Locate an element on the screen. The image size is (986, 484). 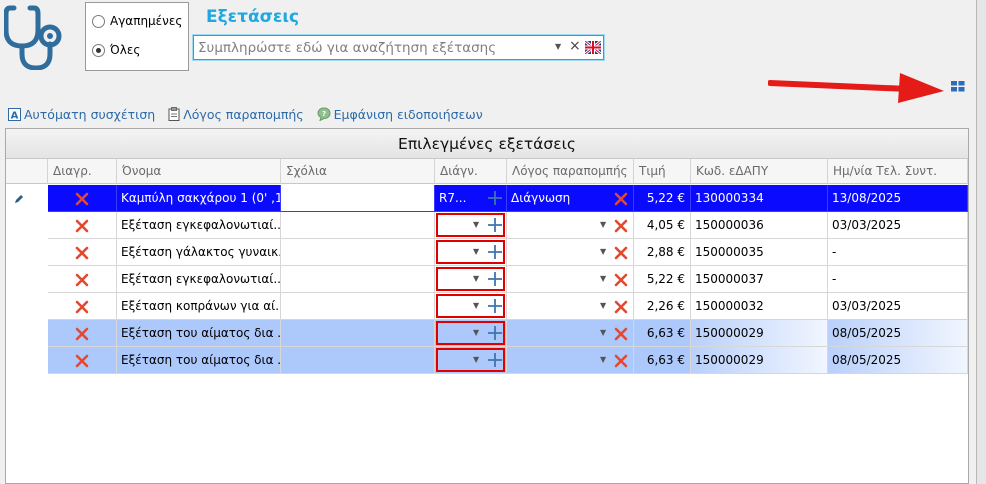
name-cell: Καμπύλη σακχάρου 1 (0' ,12 is located at coordinates (199, 198).